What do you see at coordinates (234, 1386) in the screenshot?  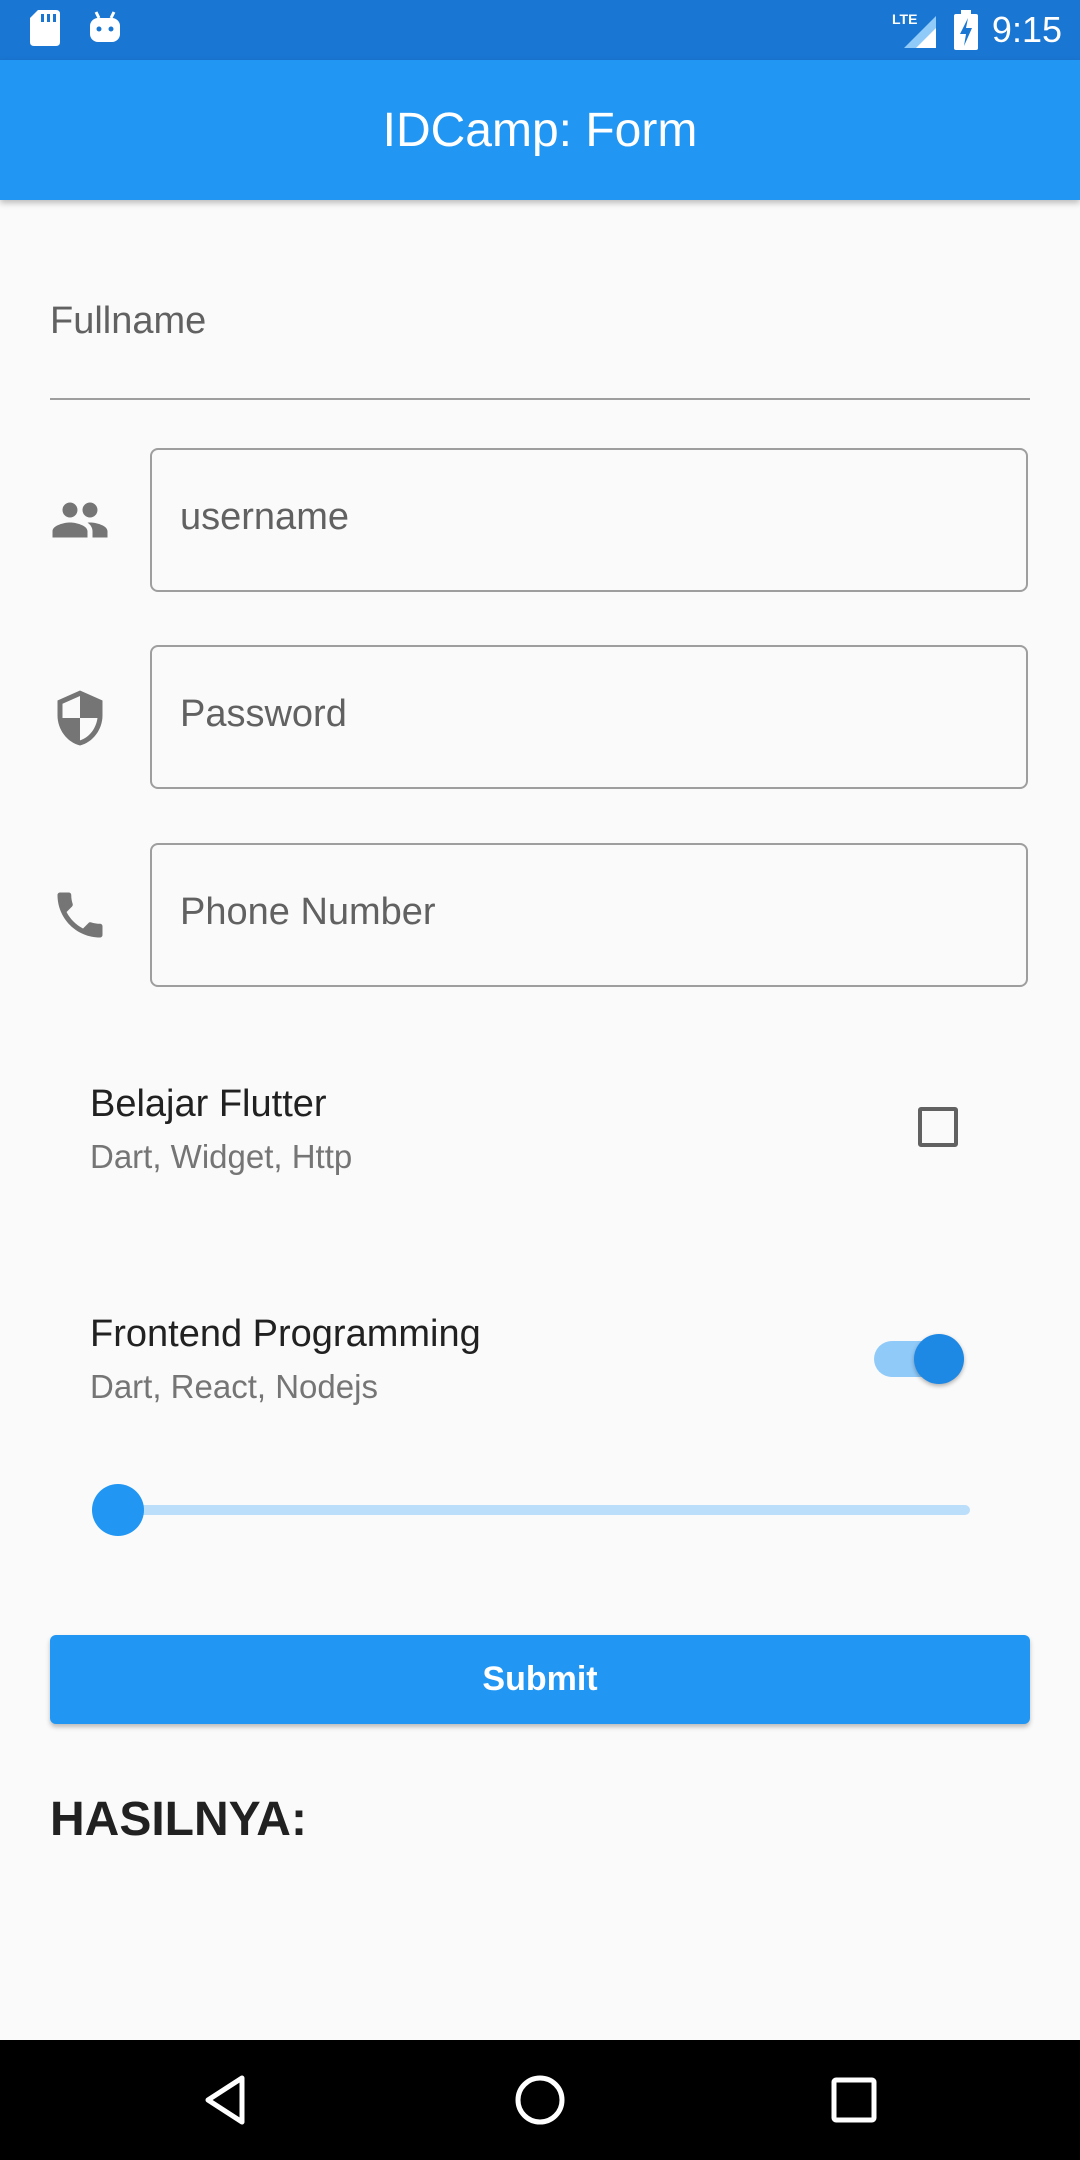 I see `switch-tile-subtitle: Dart, React, Nodejs` at bounding box center [234, 1386].